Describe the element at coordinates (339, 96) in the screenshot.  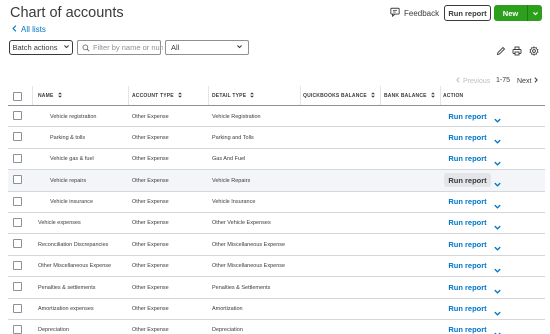
I see `column-header-quickbooks-balance: QUICKBOOKS BALANCE` at that location.